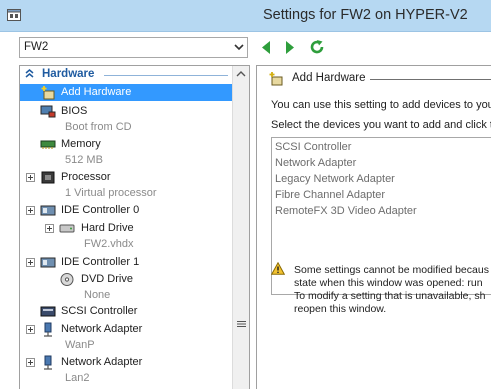 The height and width of the screenshot is (389, 491). I want to click on toolbar: FW2, so click(245, 47).